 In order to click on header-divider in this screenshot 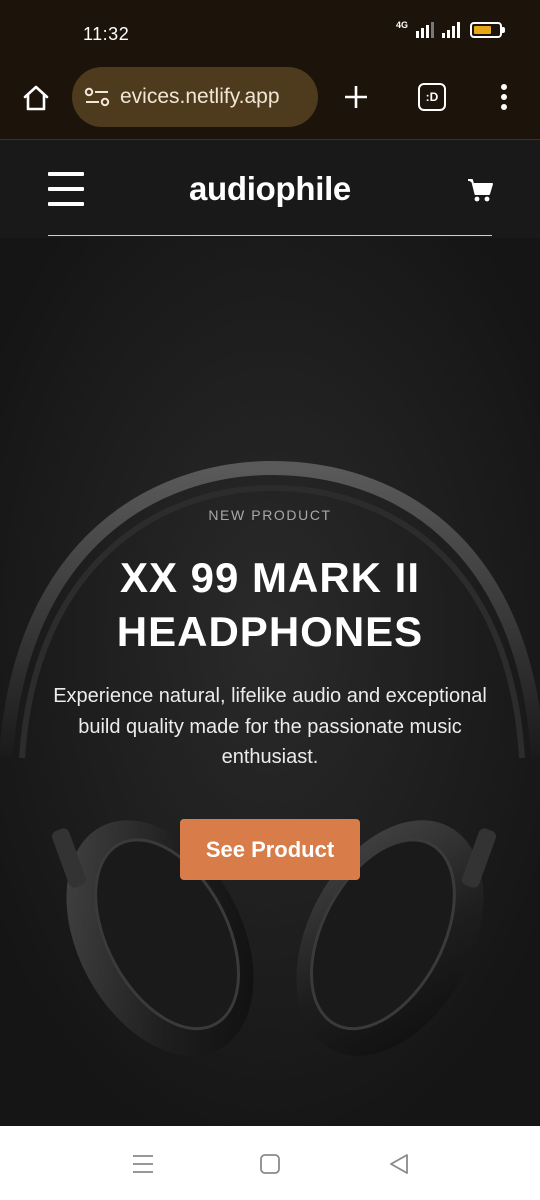, I will do `click(270, 235)`.